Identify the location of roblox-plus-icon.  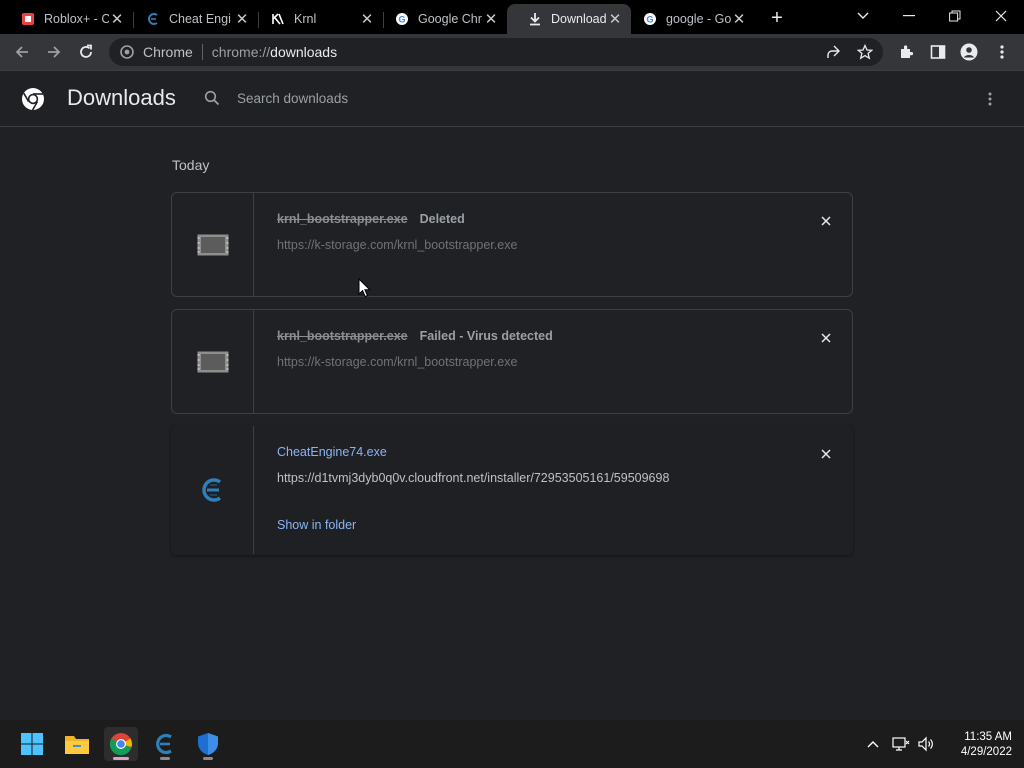
(28, 19).